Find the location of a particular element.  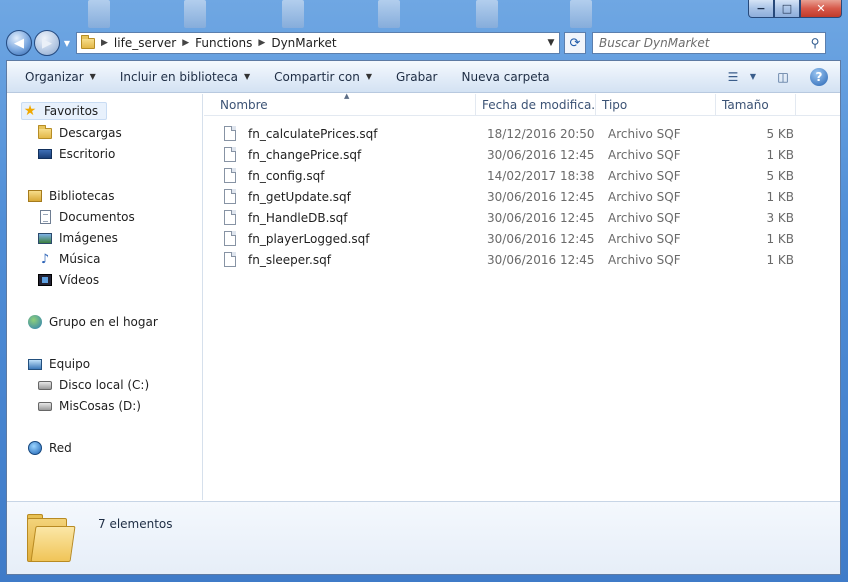

sidebar-item-images: Imágenes is located at coordinates (77, 238).